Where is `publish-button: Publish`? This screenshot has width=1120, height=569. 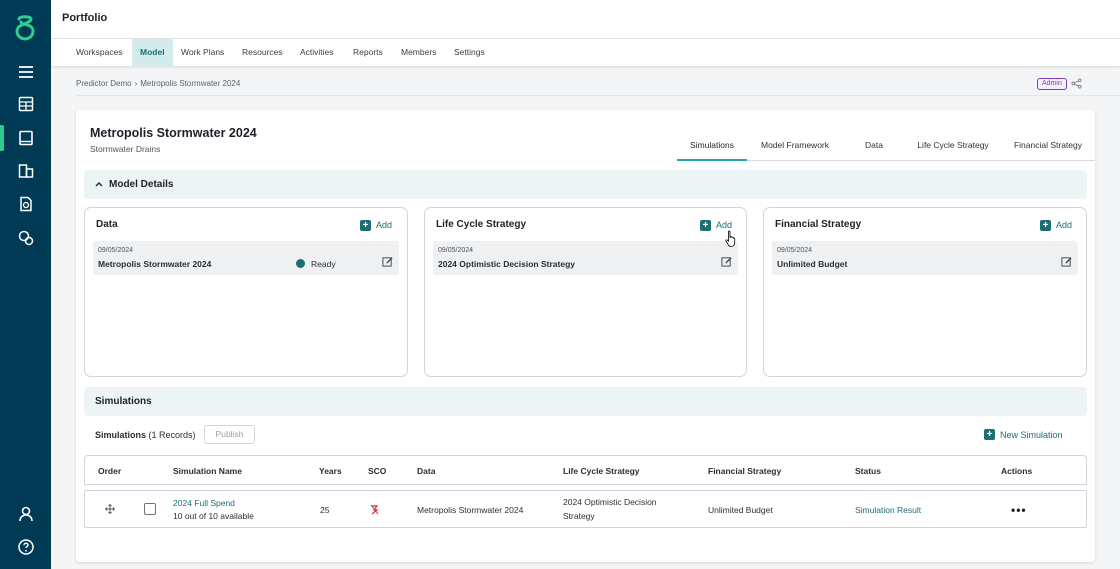
publish-button: Publish is located at coordinates (229, 434).